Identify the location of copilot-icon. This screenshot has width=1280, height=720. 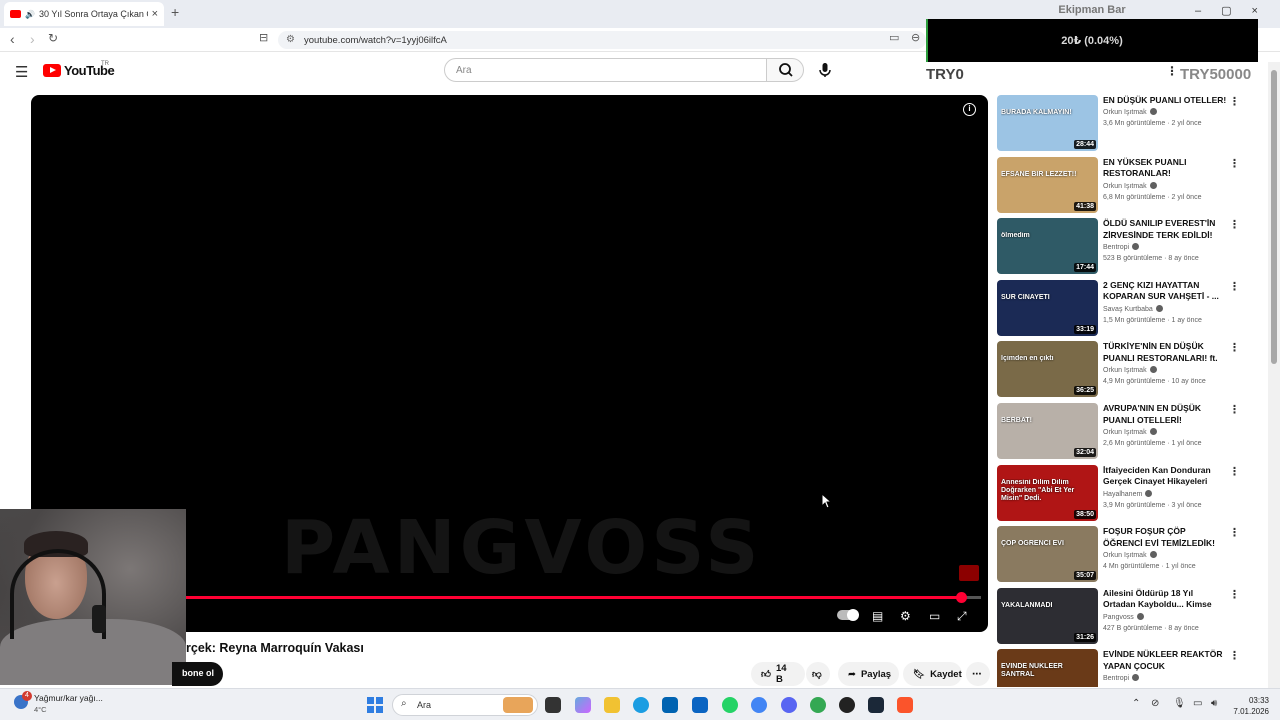
(583, 705).